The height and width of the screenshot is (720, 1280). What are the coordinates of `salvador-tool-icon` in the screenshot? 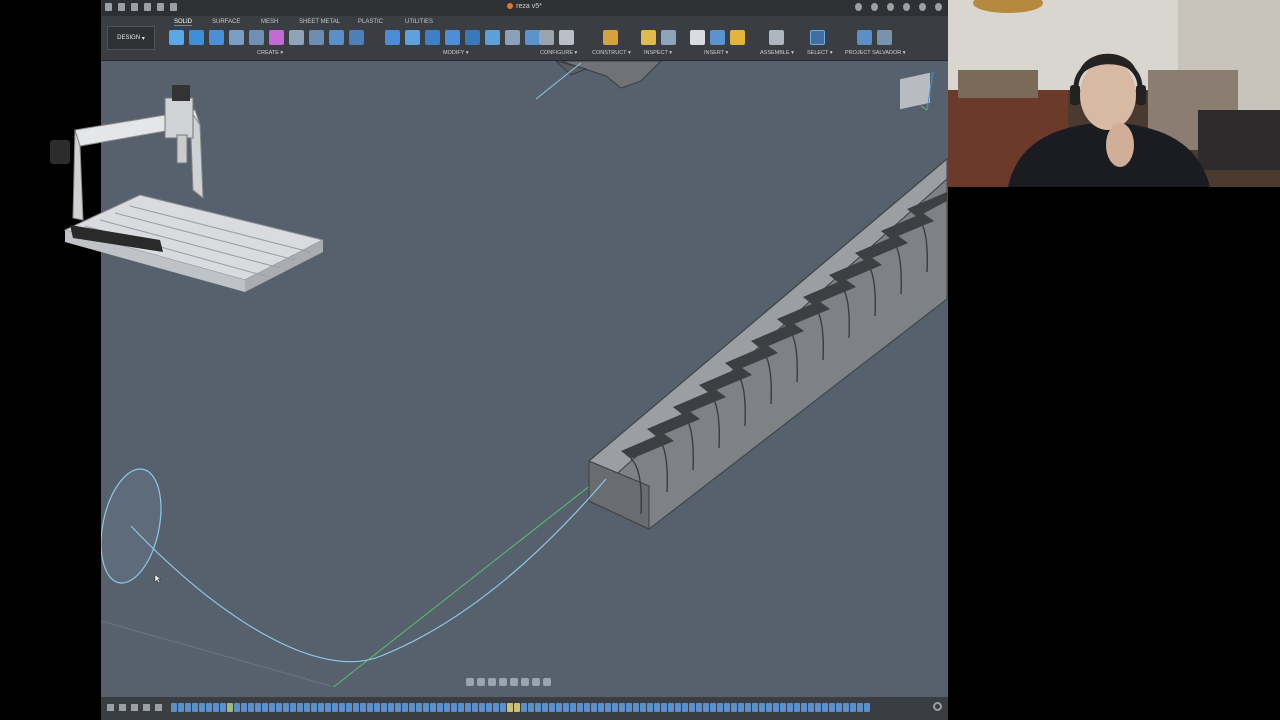 It's located at (864, 37).